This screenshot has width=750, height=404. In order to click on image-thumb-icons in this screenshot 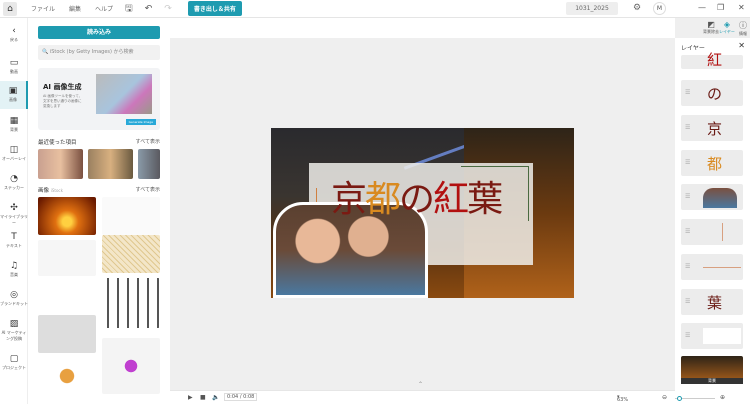, I will do `click(131, 216)`.